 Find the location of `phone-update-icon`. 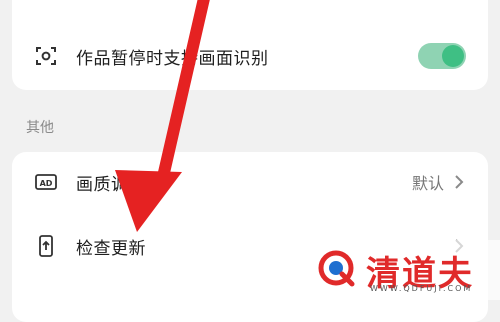

phone-update-icon is located at coordinates (46, 246).